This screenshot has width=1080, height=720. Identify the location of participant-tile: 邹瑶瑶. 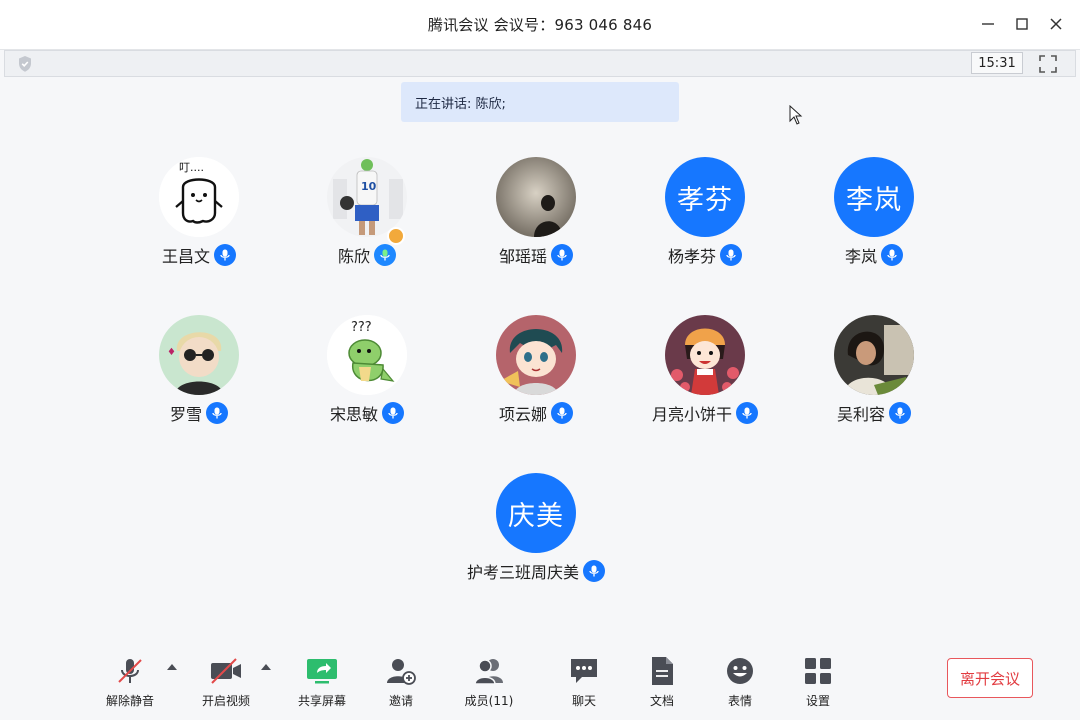
(536, 222).